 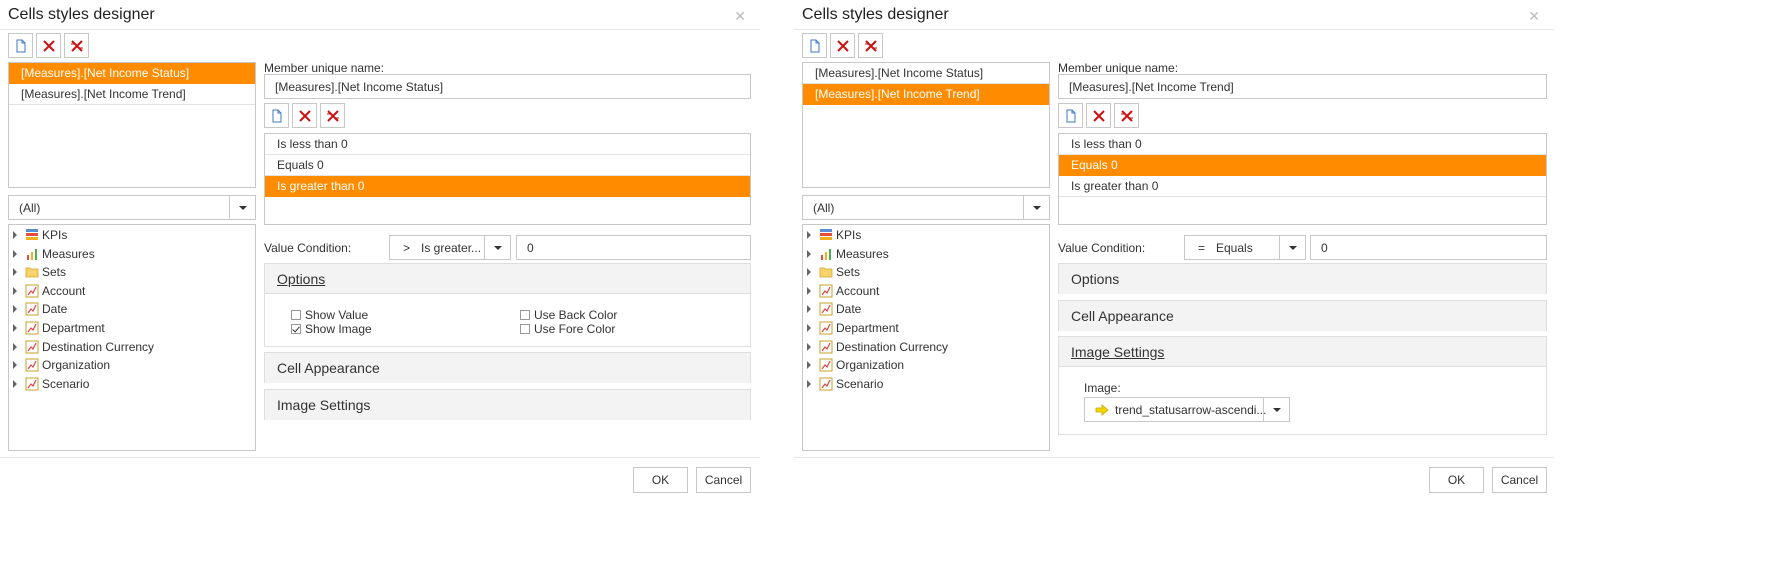 I want to click on operator-dropdown: = Equals, so click(x=1245, y=247).